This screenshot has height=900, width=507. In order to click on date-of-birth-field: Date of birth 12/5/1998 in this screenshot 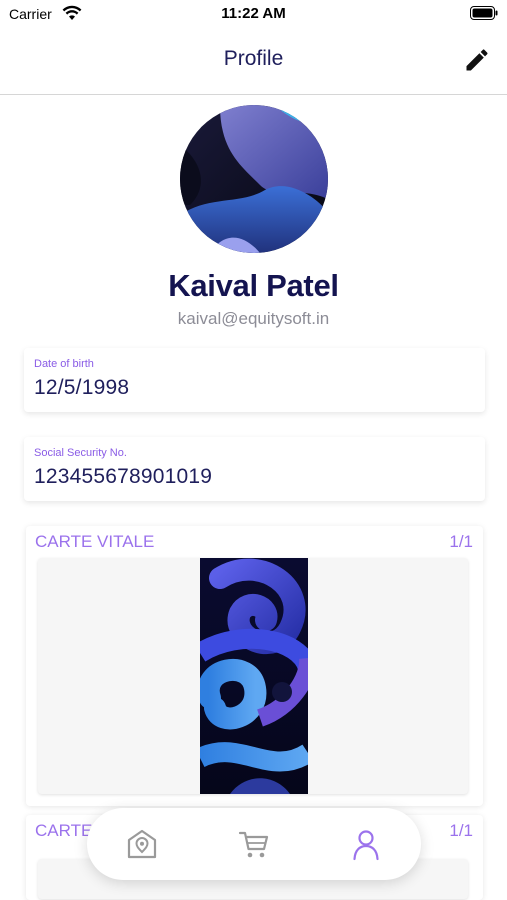, I will do `click(254, 380)`.